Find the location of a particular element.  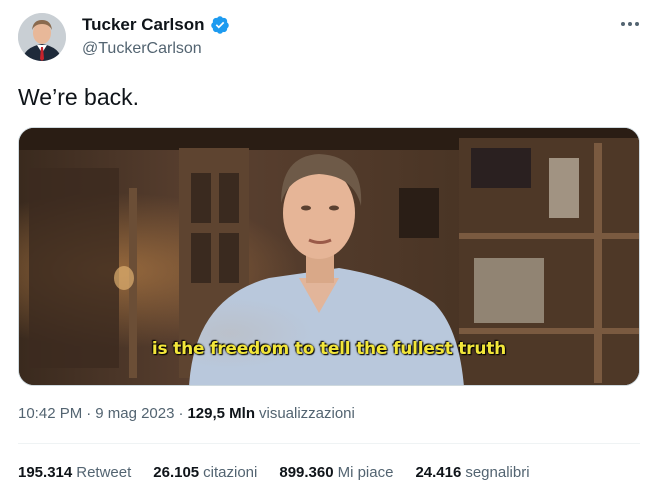

views-count: 129,5 Mln is located at coordinates (221, 413).